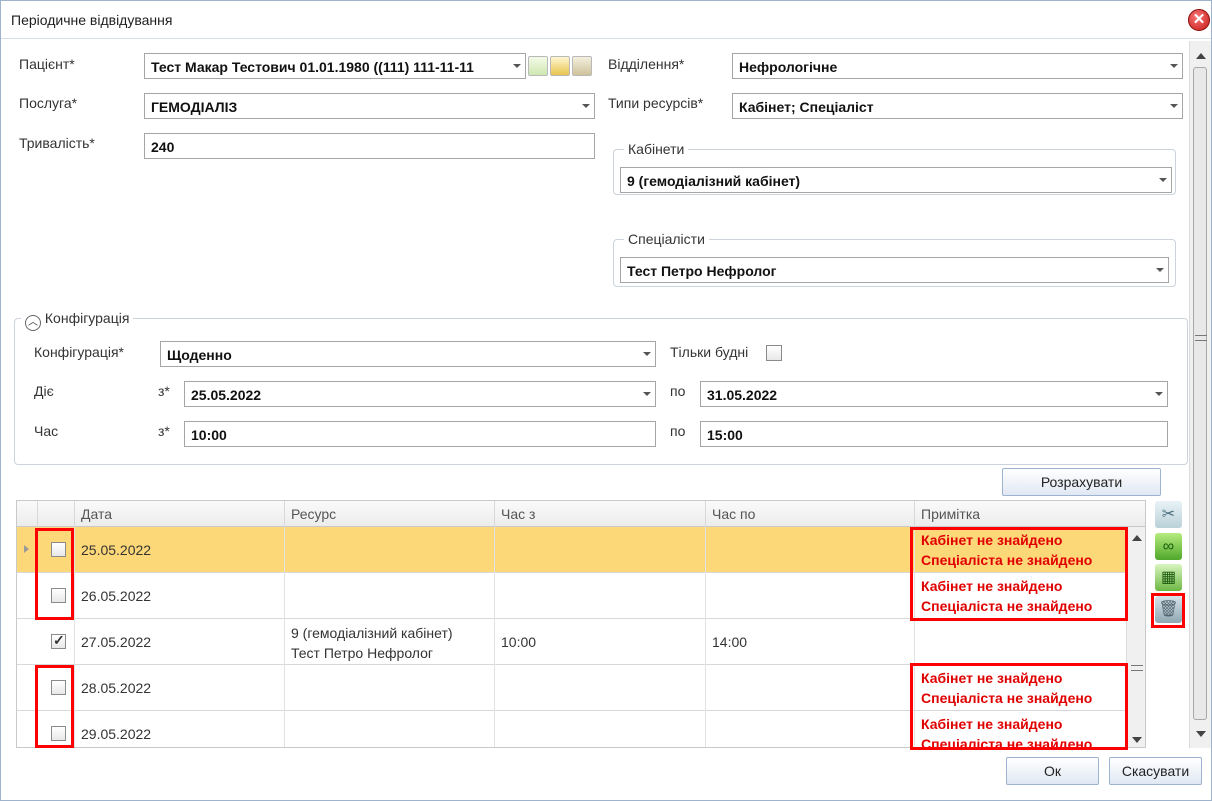 The width and height of the screenshot is (1212, 801). What do you see at coordinates (1081, 482) in the screenshot?
I see `calculate-button: Розрахувати` at bounding box center [1081, 482].